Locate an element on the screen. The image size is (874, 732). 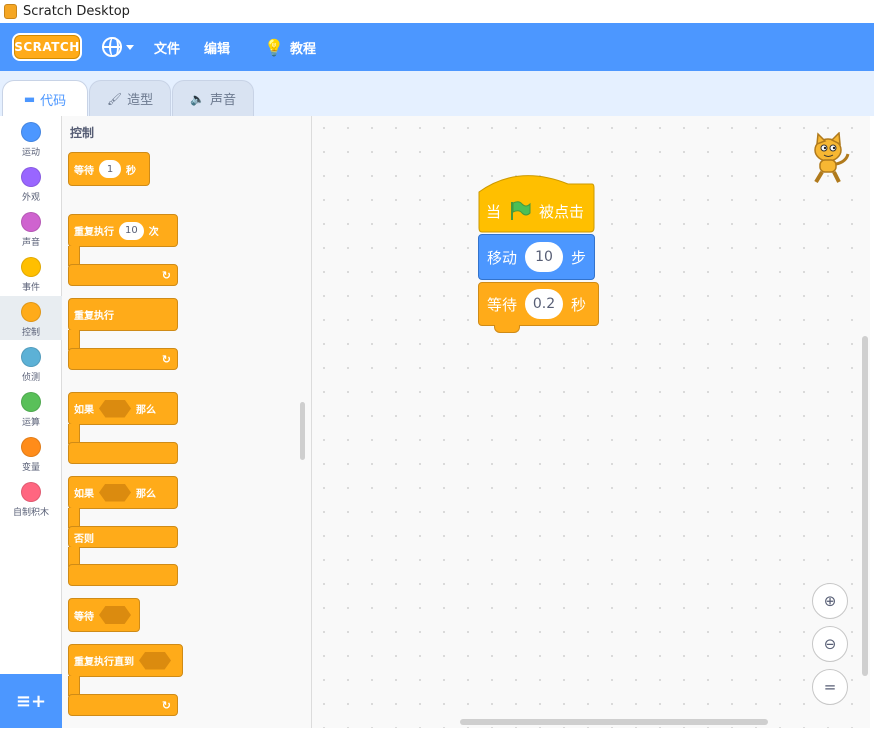
category-my-blocks: 自制积木 is located at coordinates (31, 498).